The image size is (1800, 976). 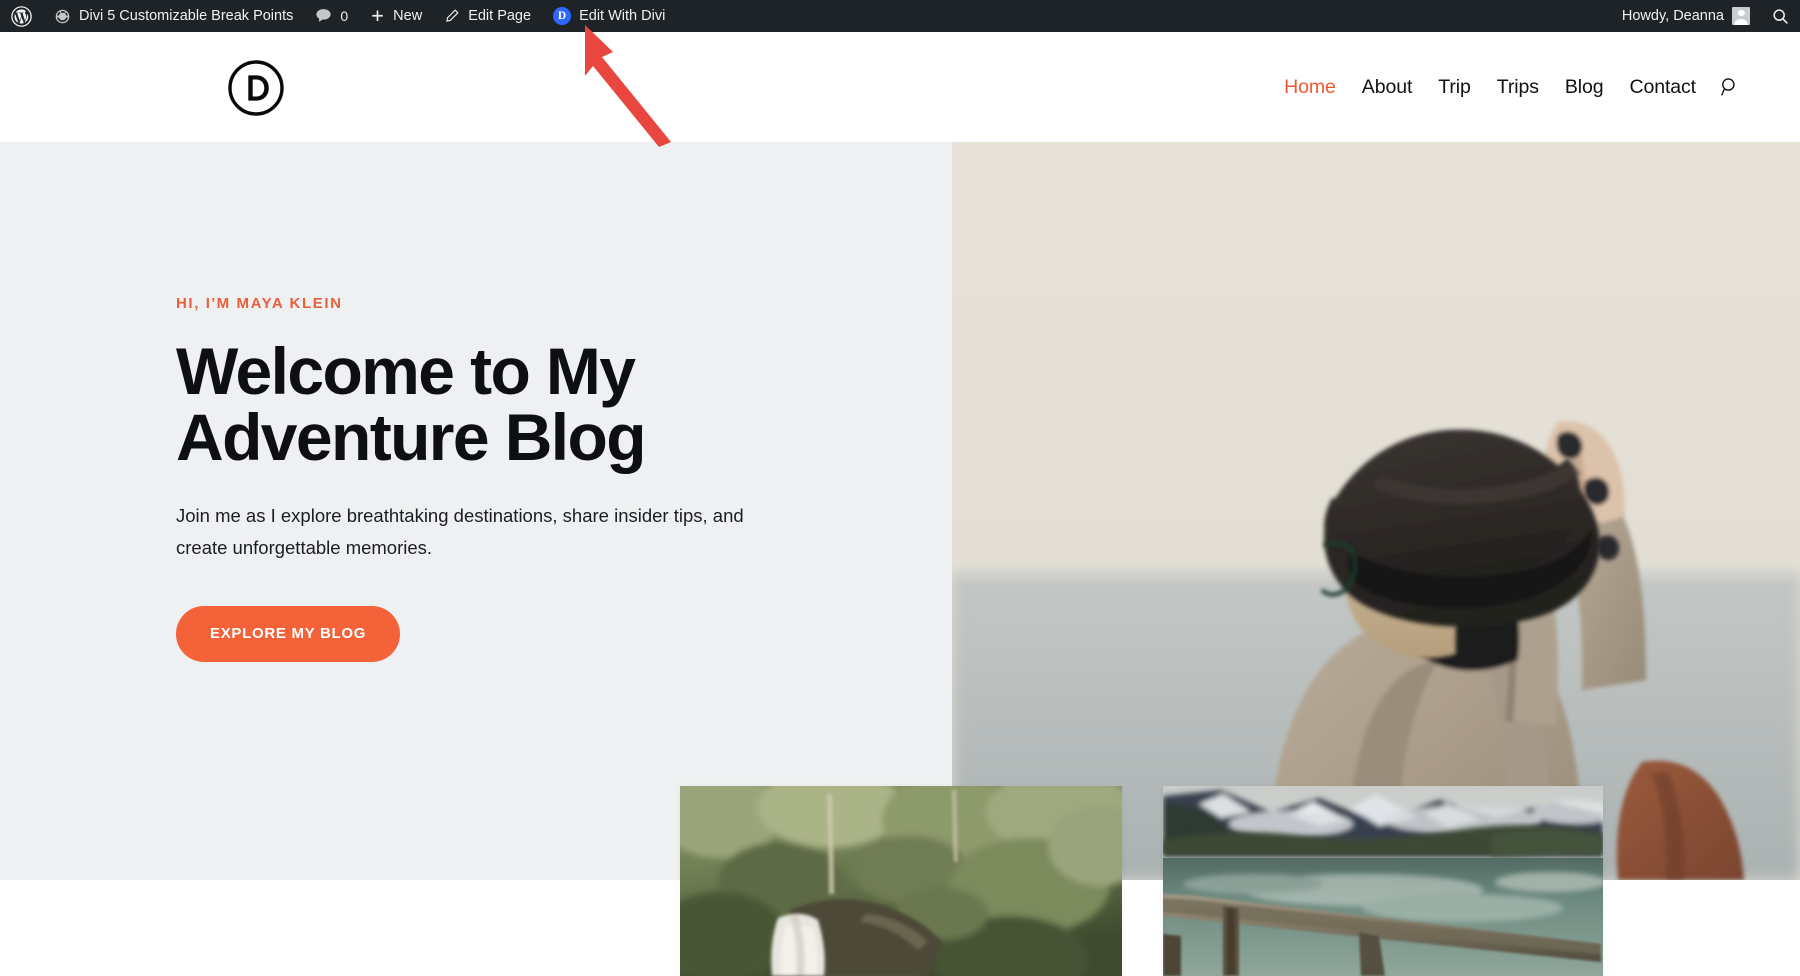 What do you see at coordinates (377, 15) in the screenshot?
I see `plus-icon` at bounding box center [377, 15].